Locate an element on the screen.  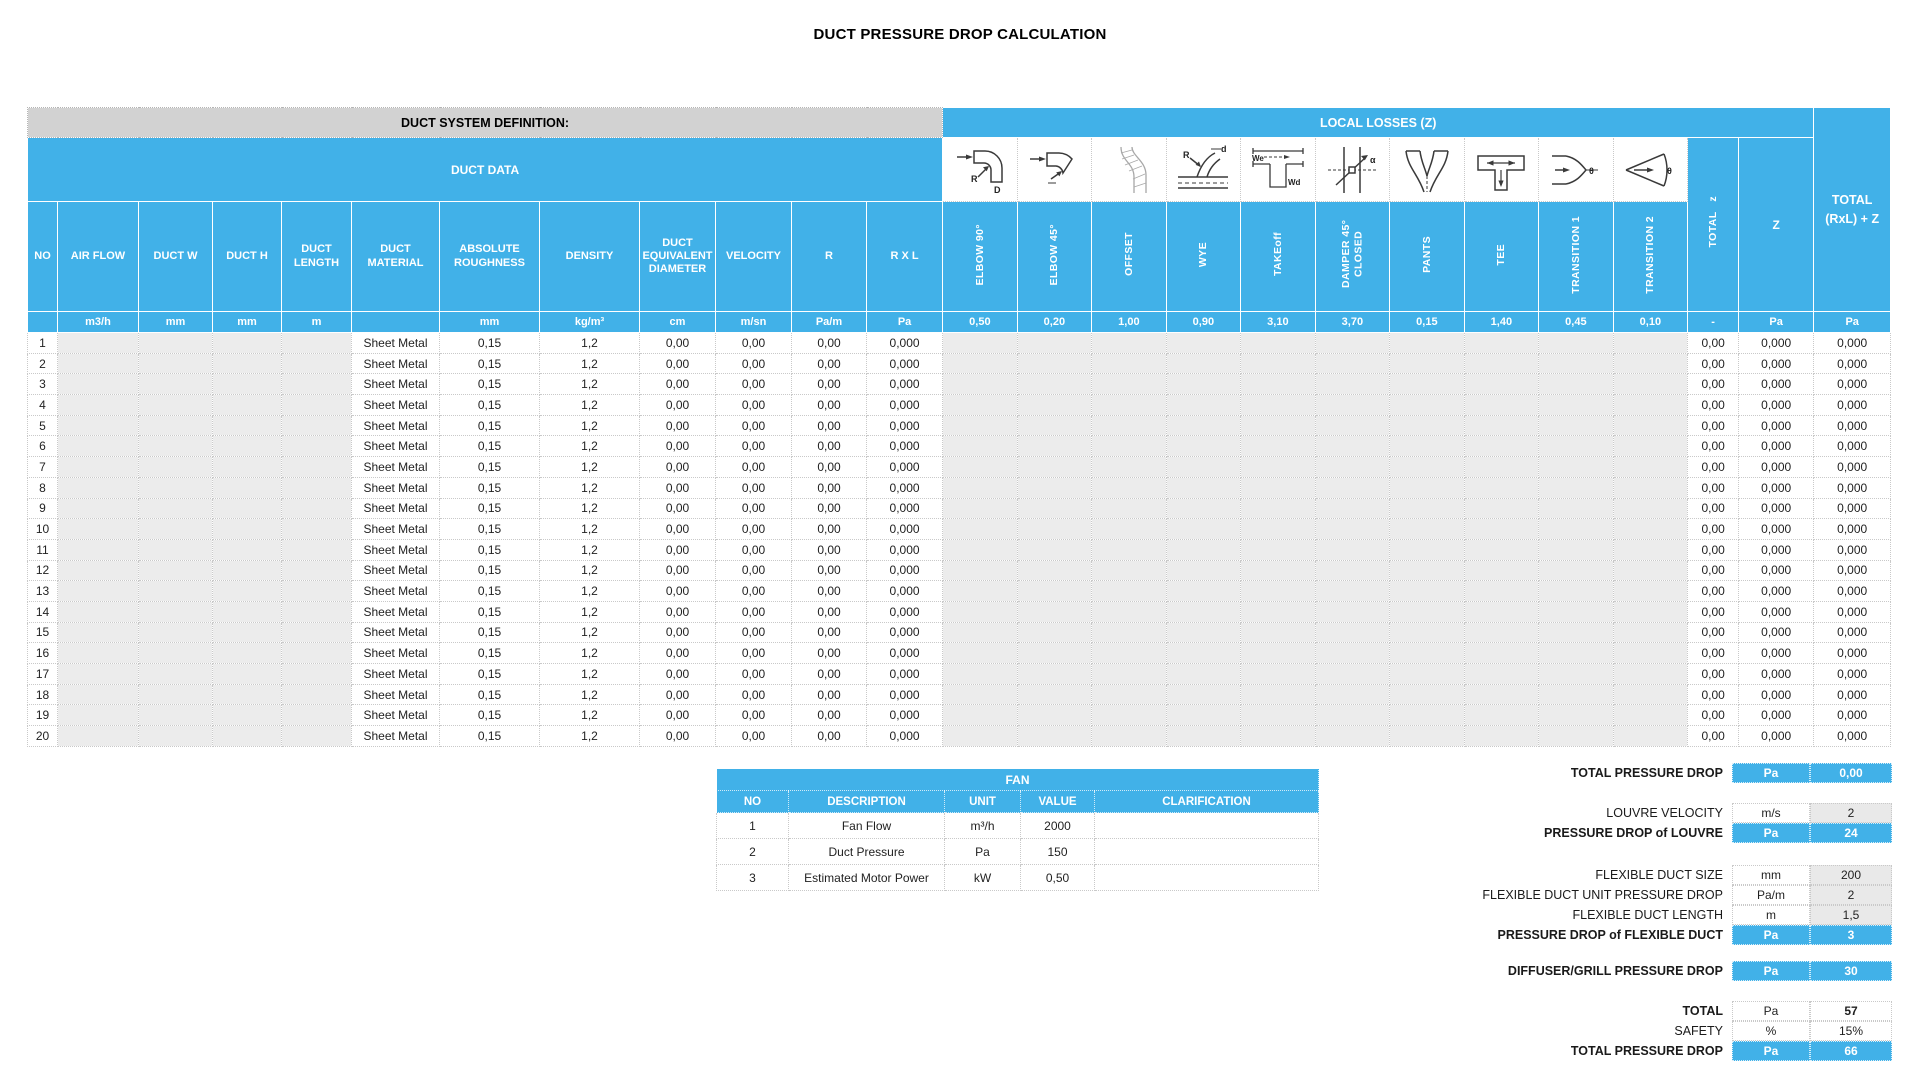
cell-no: 16 is located at coordinates (42, 653).